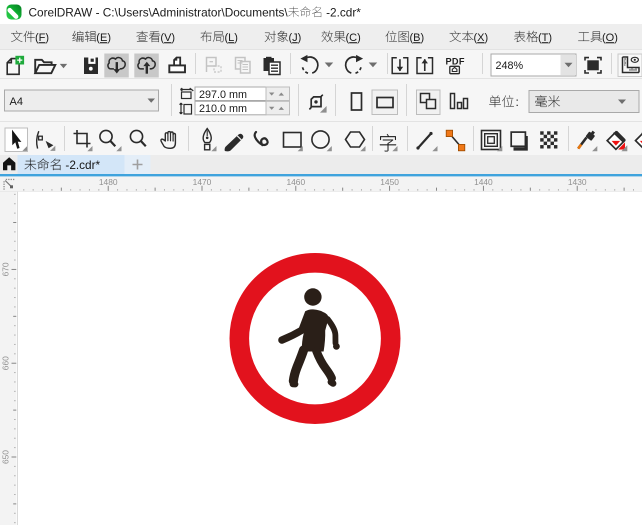 Image resolution: width=642 pixels, height=525 pixels. What do you see at coordinates (42, 38) in the screenshot?
I see `svg-text: (F)` at bounding box center [42, 38].